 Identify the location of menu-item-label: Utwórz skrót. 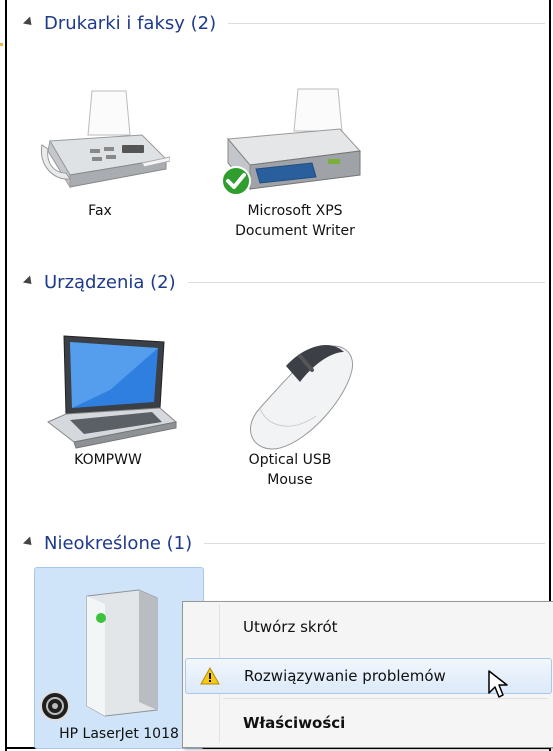
(290, 627).